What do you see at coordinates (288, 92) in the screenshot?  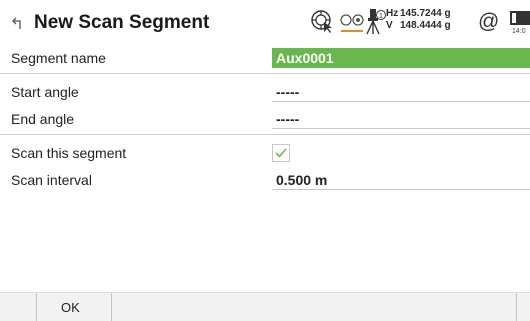 I see `start-angle-value: -----` at bounding box center [288, 92].